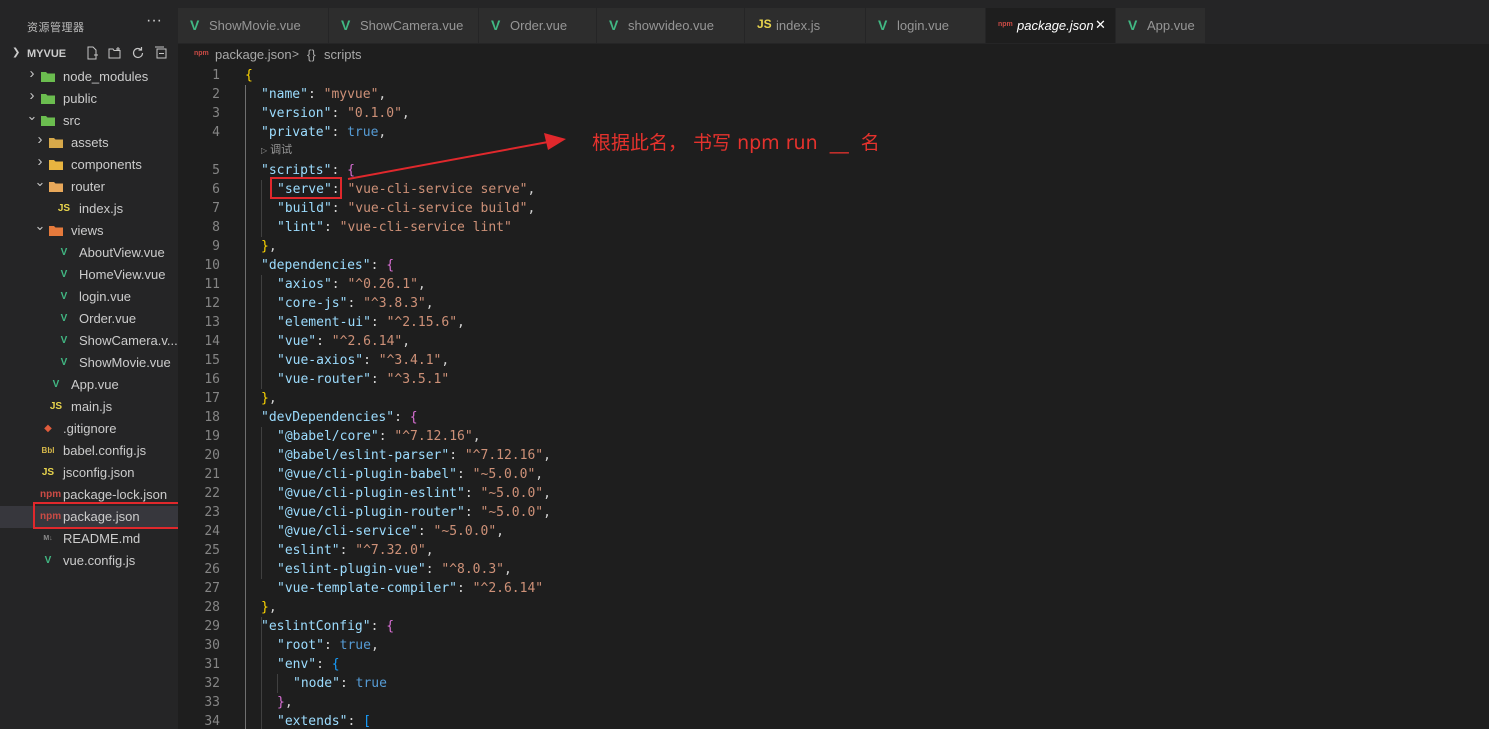 Image resolution: width=1489 pixels, height=729 pixels. I want to click on code-line: "core-js": "^3.8.3",, so click(355, 303).